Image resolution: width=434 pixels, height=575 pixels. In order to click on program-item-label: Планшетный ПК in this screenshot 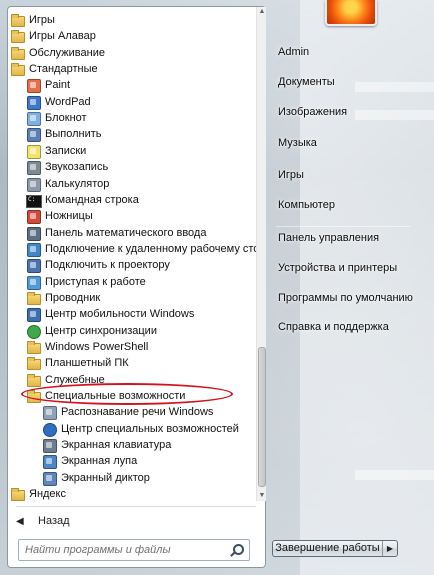, I will do `click(87, 363)`.